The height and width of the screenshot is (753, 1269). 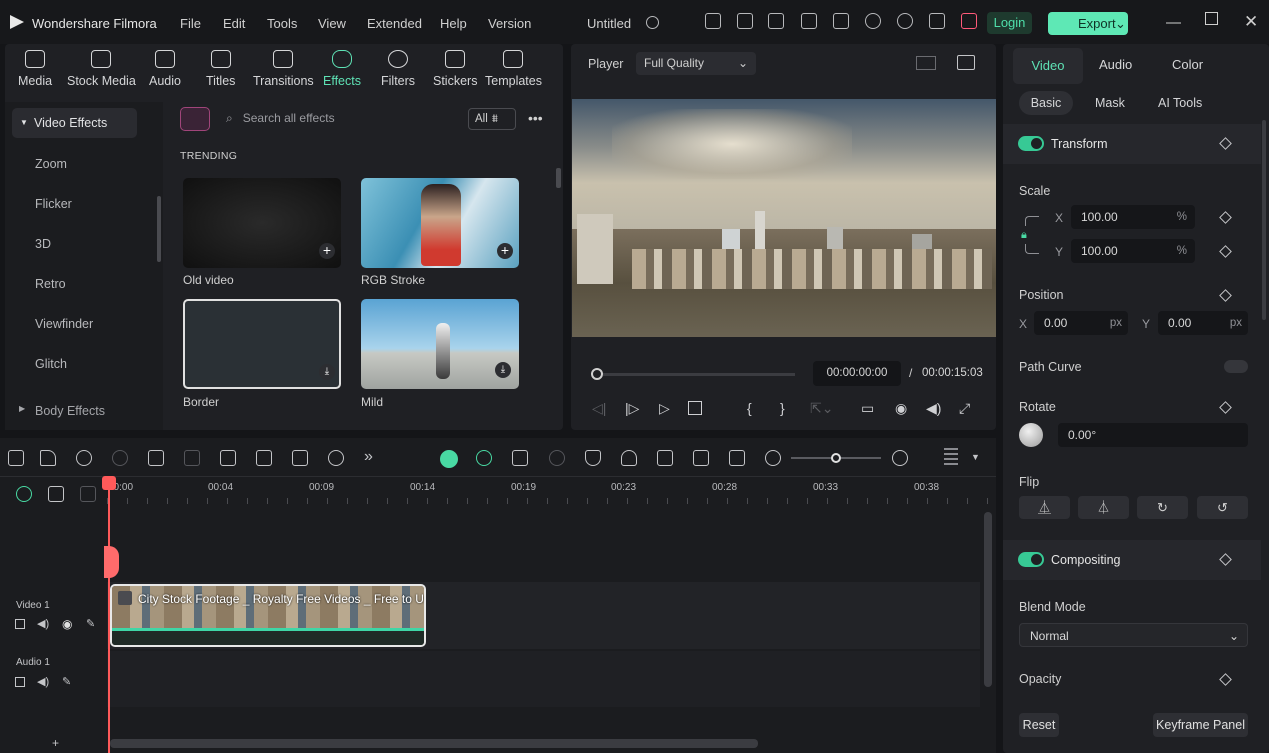 I want to click on caret-down-icon: ▼, so click(x=975, y=457).